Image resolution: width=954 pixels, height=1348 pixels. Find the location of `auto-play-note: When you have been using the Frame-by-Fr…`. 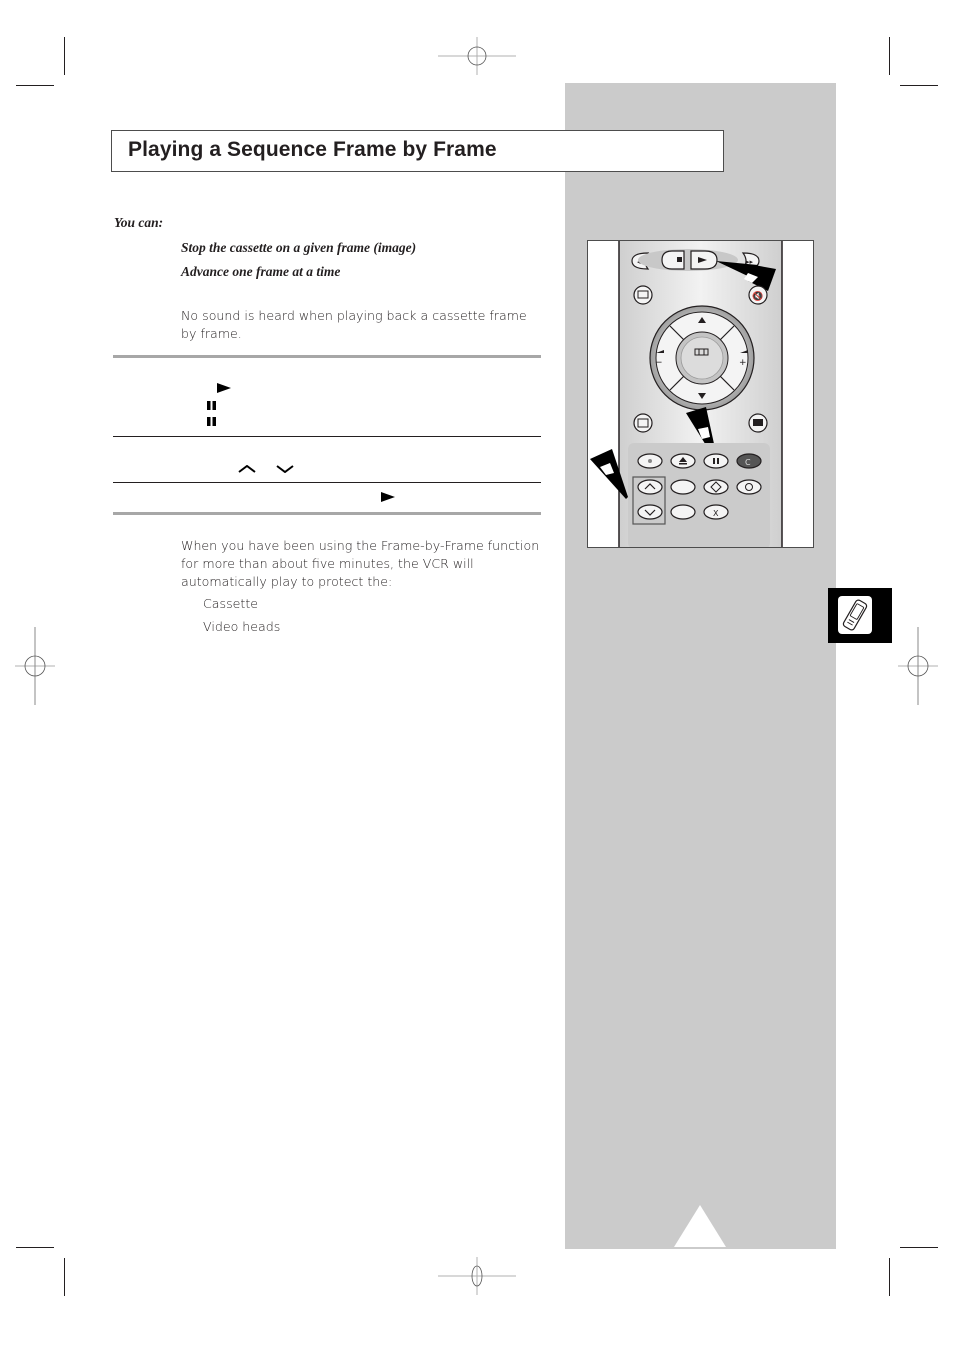

auto-play-note: When you have been using the Frame-by-Fr… is located at coordinates (360, 563).